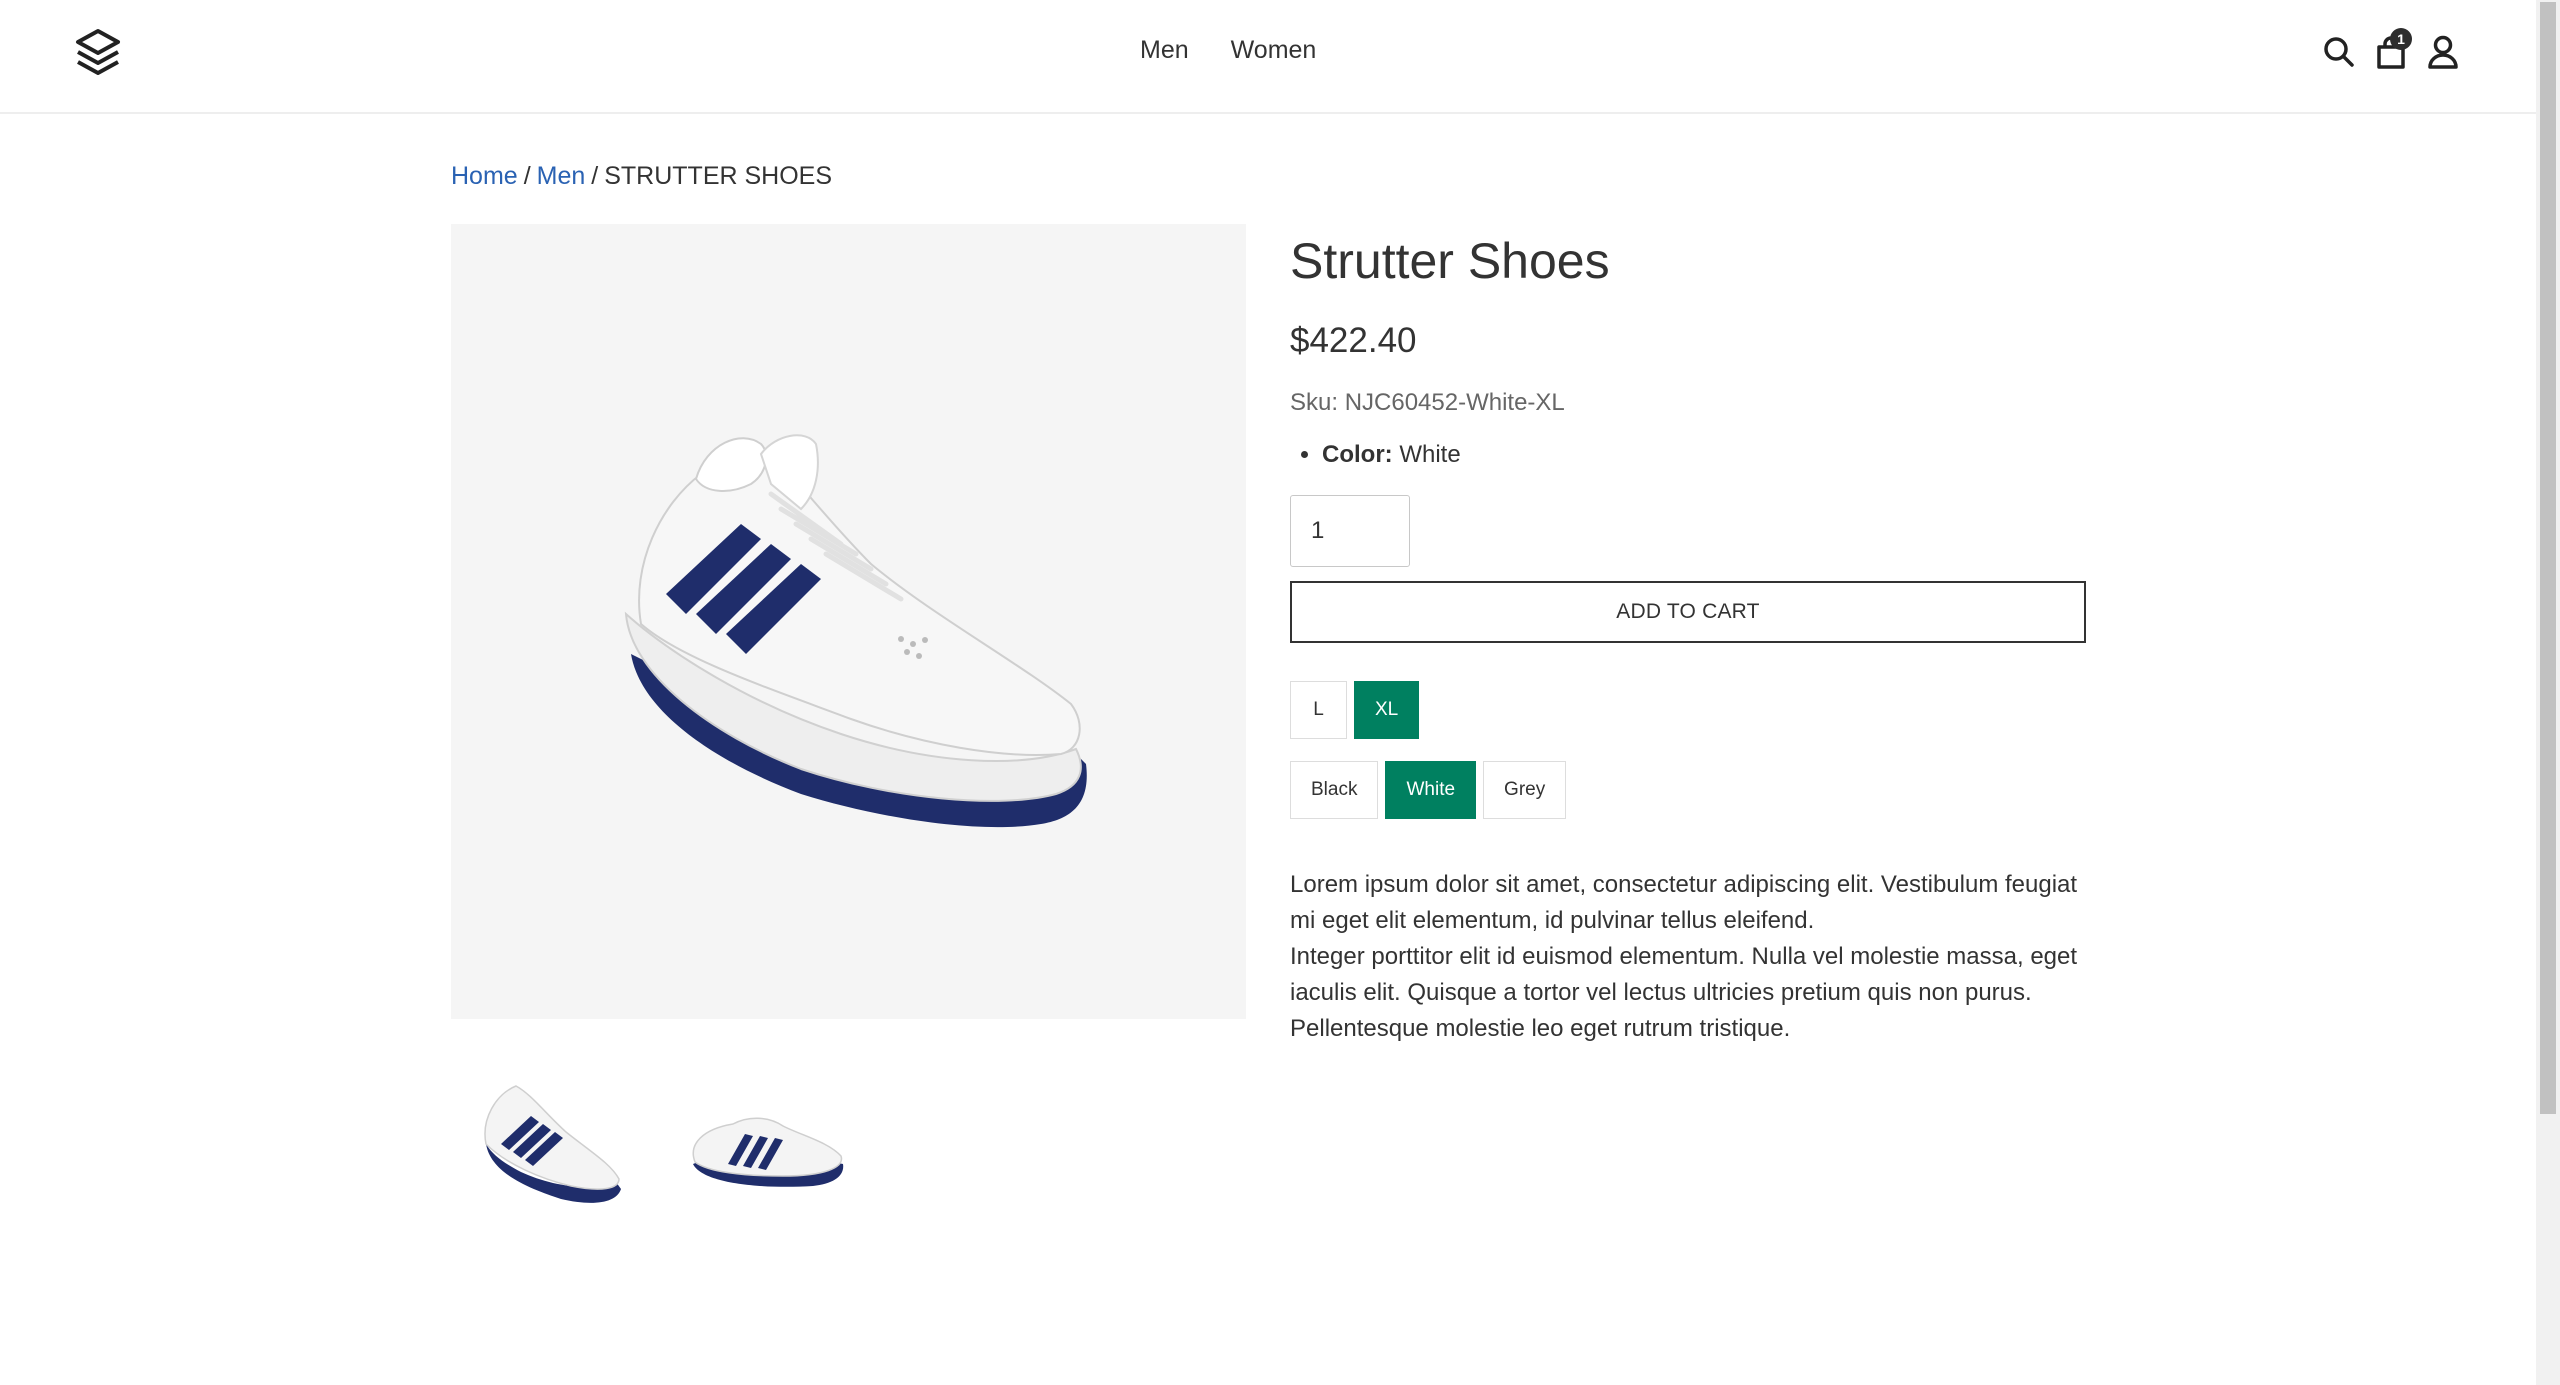 This screenshot has width=2560, height=1385. Describe the element at coordinates (1430, 454) in the screenshot. I see `attribute-value: White` at that location.